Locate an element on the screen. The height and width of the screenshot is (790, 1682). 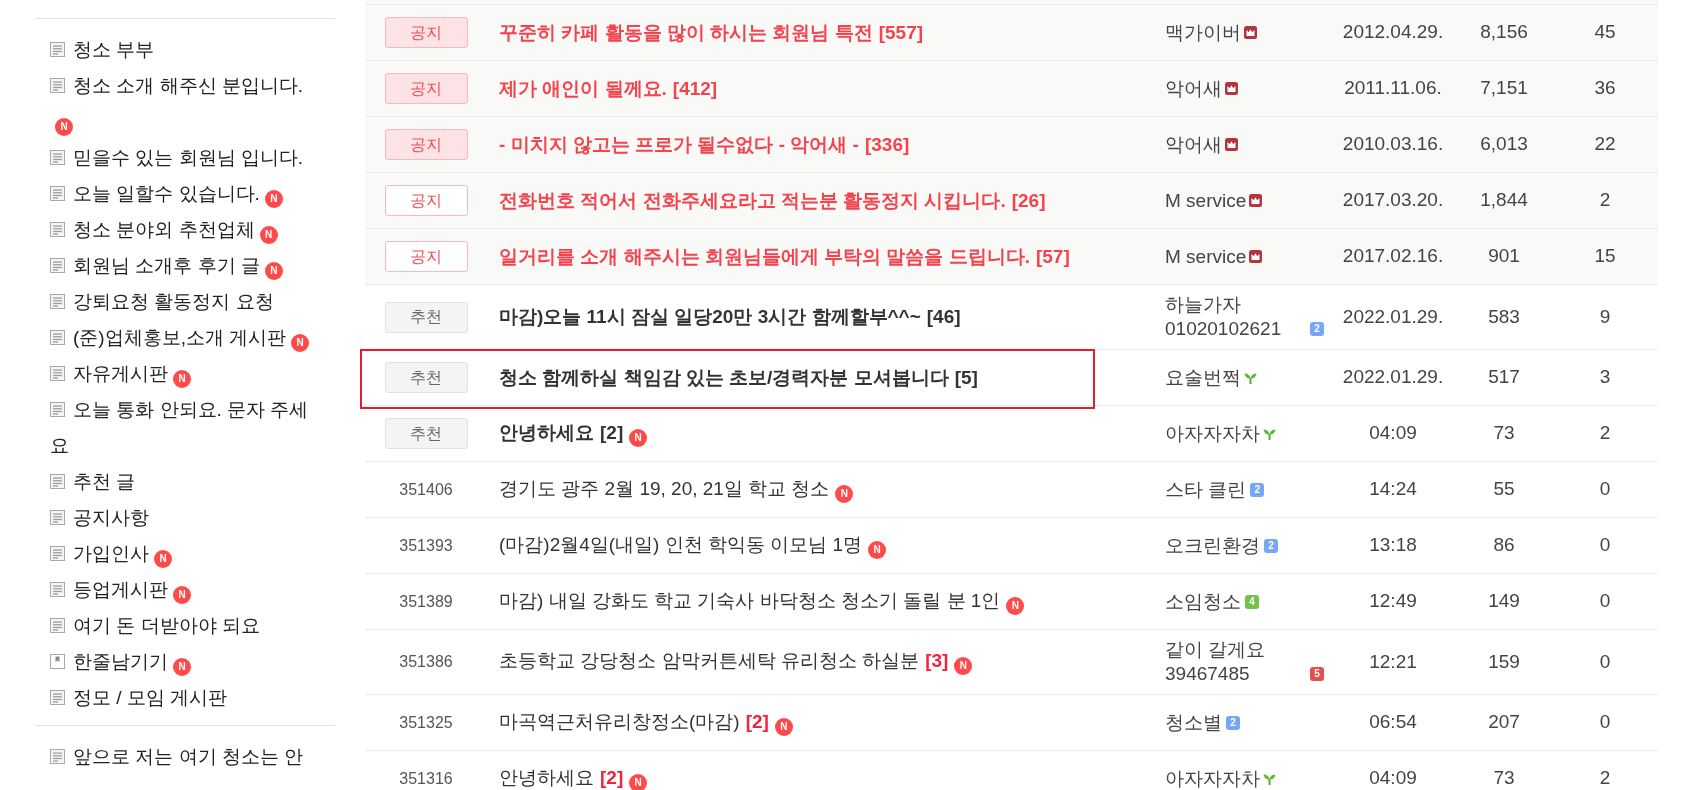
board-link: 정모 / 모임 게시판 is located at coordinates (139, 698).